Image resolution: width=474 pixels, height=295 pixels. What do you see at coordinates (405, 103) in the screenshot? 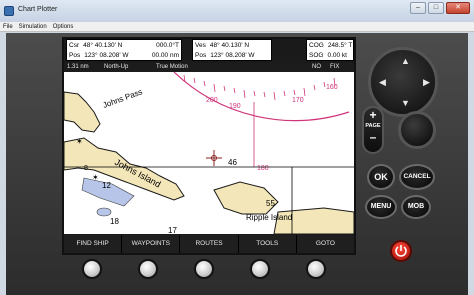
I see `arrow-down-icon: ▼` at bounding box center [405, 103].